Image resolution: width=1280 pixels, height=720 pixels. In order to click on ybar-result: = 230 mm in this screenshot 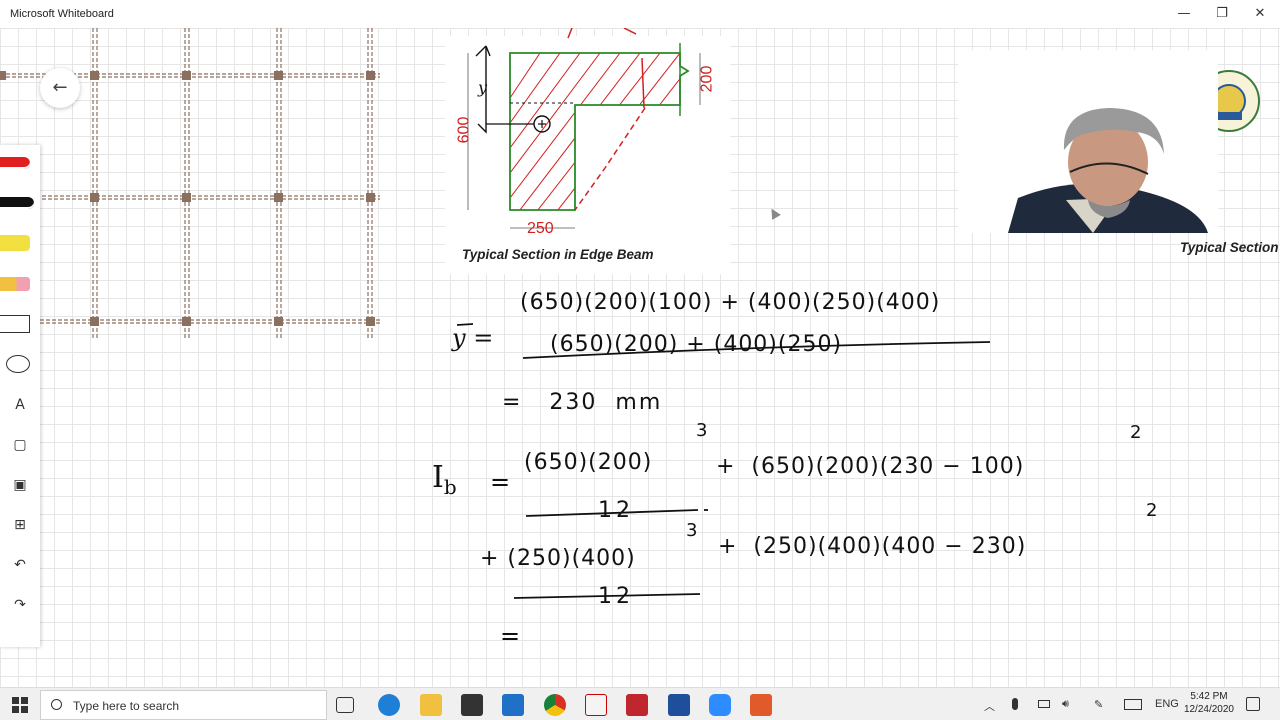, I will do `click(582, 402)`.